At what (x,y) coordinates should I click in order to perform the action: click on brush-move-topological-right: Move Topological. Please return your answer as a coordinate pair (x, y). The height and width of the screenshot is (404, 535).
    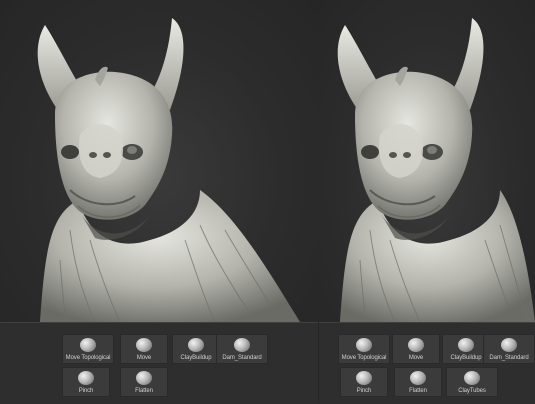
    Looking at the image, I should click on (364, 349).